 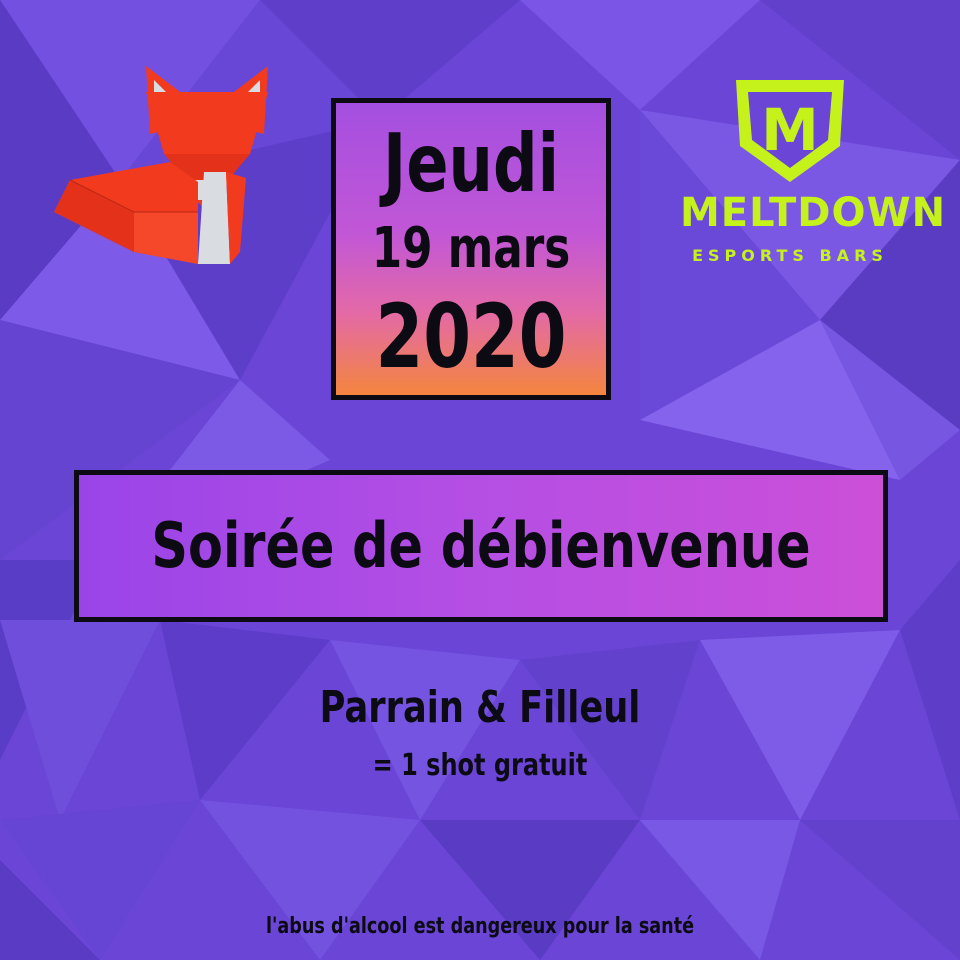 I want to click on date-day: Jeudi, so click(x=471, y=163).